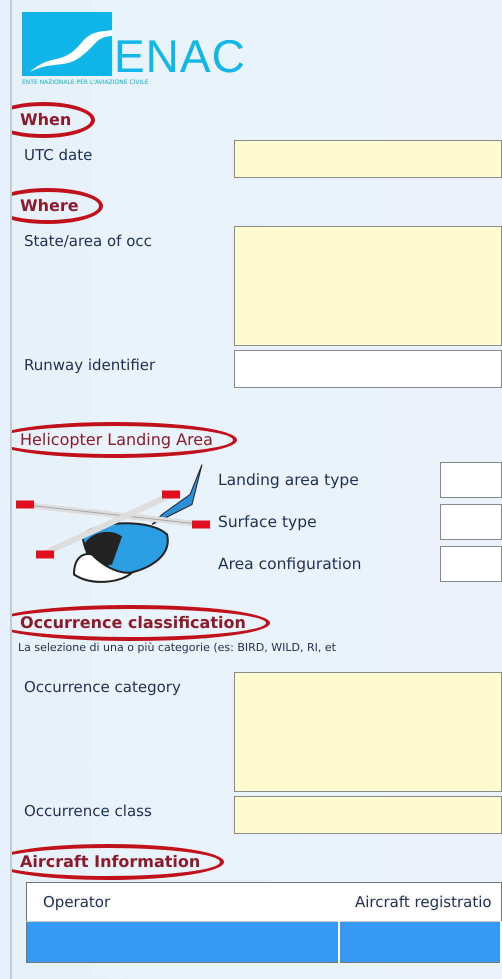 This screenshot has width=502, height=979. What do you see at coordinates (180, 56) in the screenshot?
I see `logo-text: ENAC` at bounding box center [180, 56].